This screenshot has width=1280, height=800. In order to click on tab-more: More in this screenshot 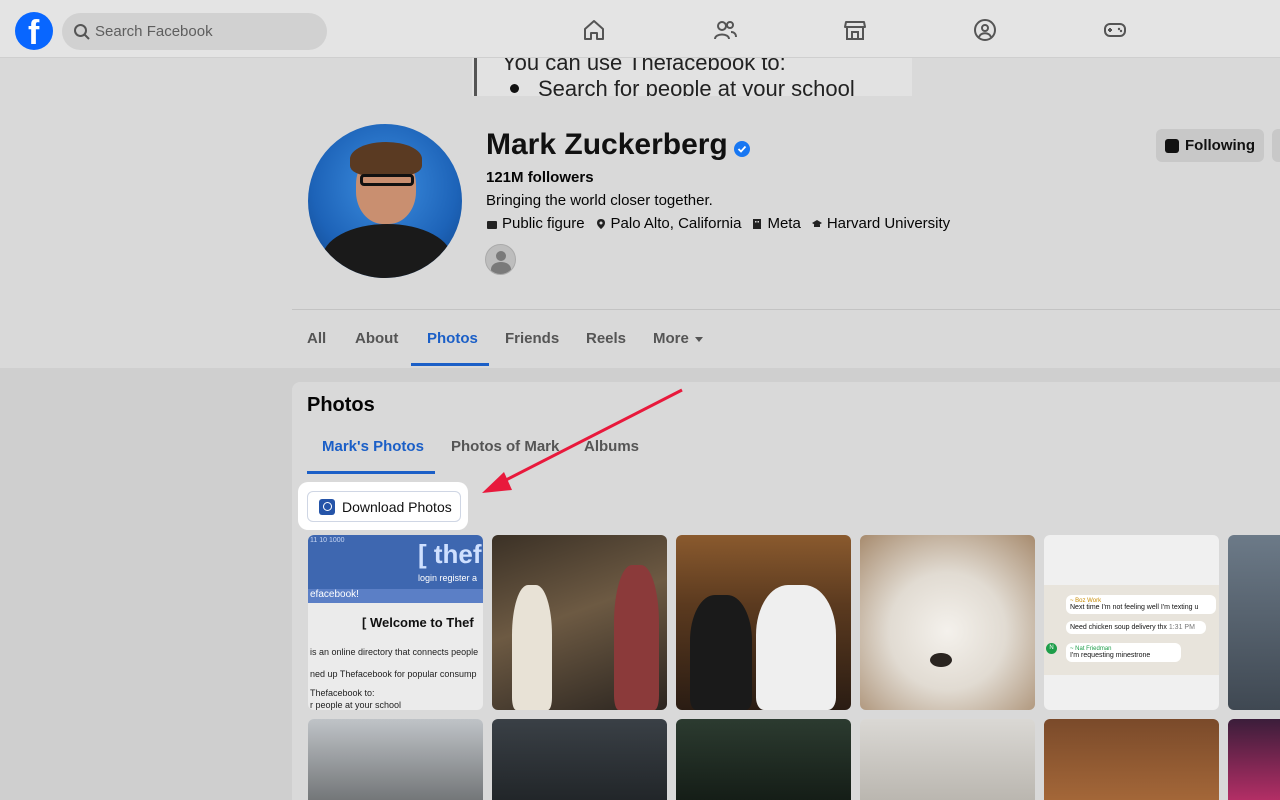, I will do `click(678, 338)`.